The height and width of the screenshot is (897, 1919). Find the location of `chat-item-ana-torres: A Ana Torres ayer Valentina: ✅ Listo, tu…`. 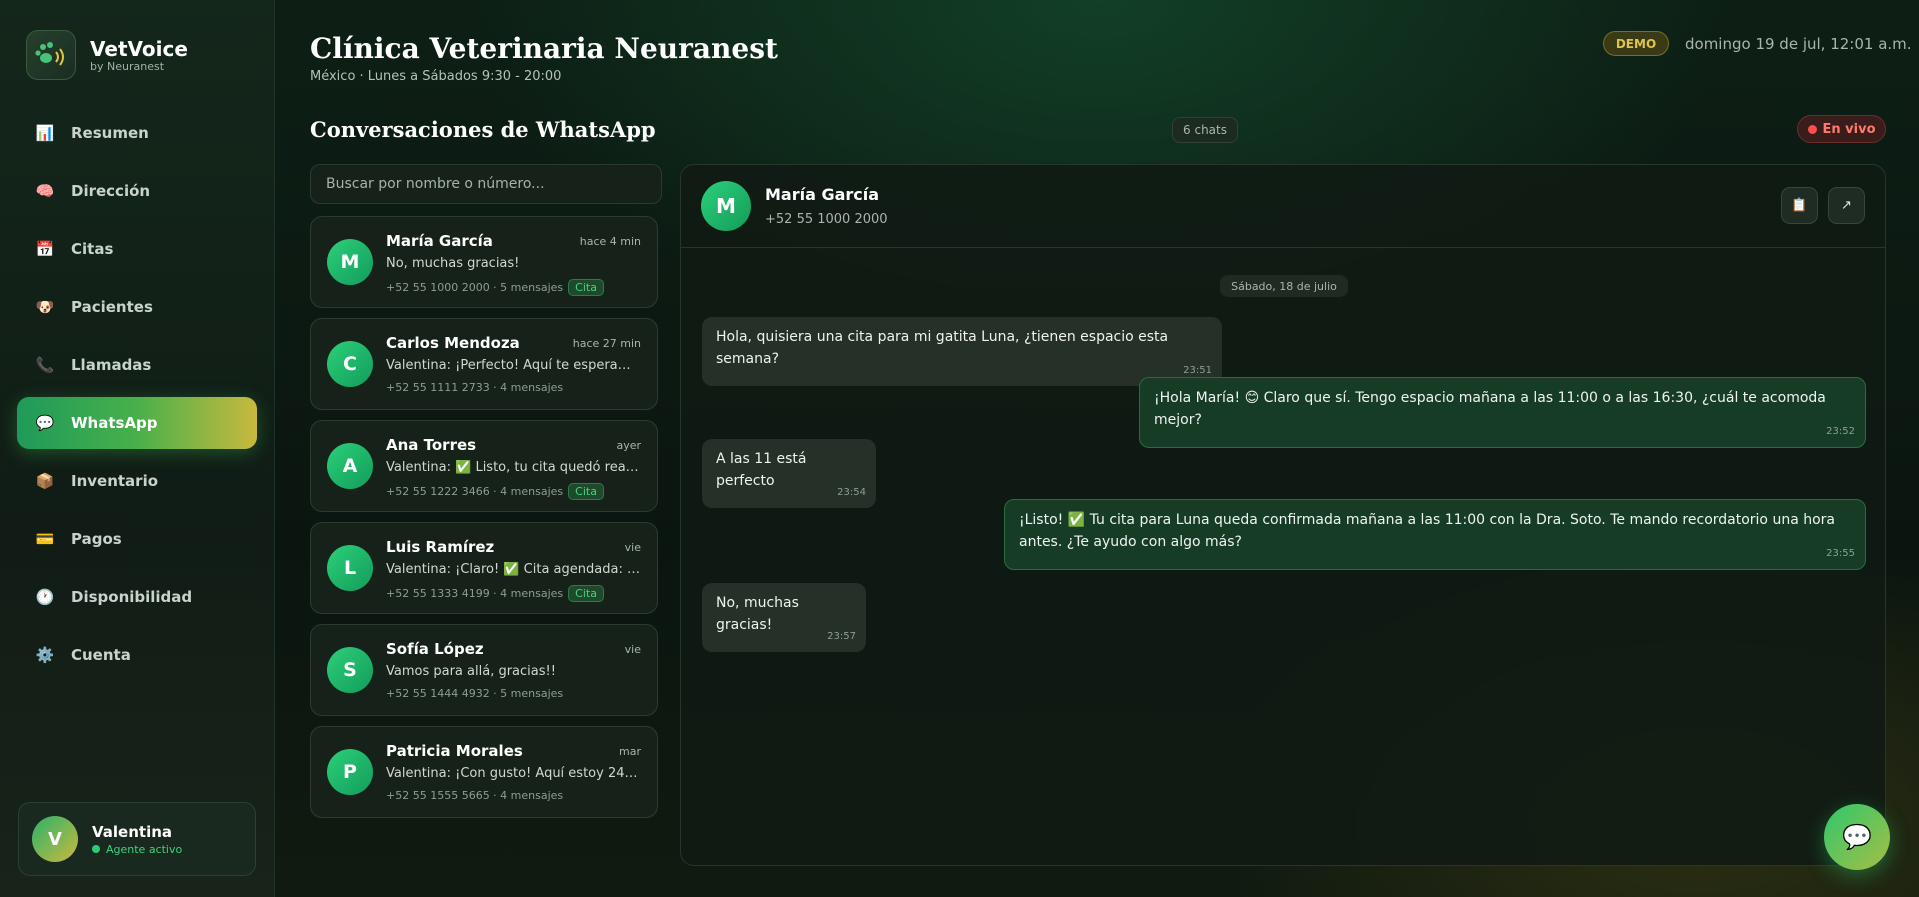

chat-item-ana-torres: A Ana Torres ayer Valentina: ✅ Listo, tu… is located at coordinates (484, 466).